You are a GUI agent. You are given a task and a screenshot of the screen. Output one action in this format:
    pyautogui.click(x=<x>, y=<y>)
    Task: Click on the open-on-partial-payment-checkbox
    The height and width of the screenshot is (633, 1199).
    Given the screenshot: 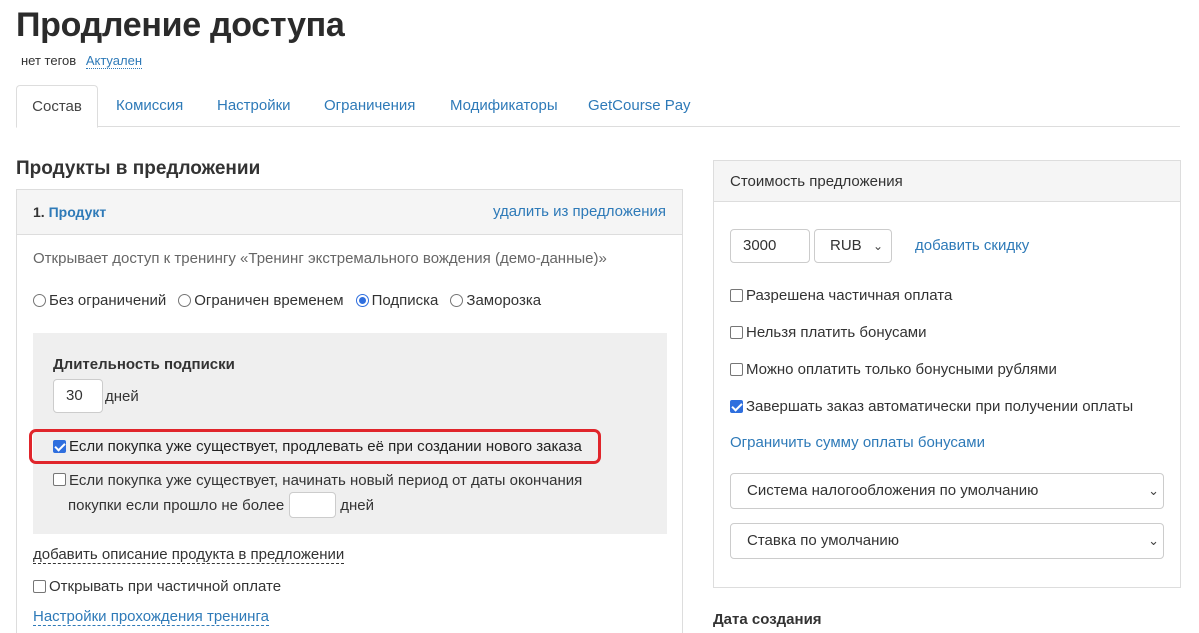 What is the action you would take?
    pyautogui.click(x=39, y=586)
    